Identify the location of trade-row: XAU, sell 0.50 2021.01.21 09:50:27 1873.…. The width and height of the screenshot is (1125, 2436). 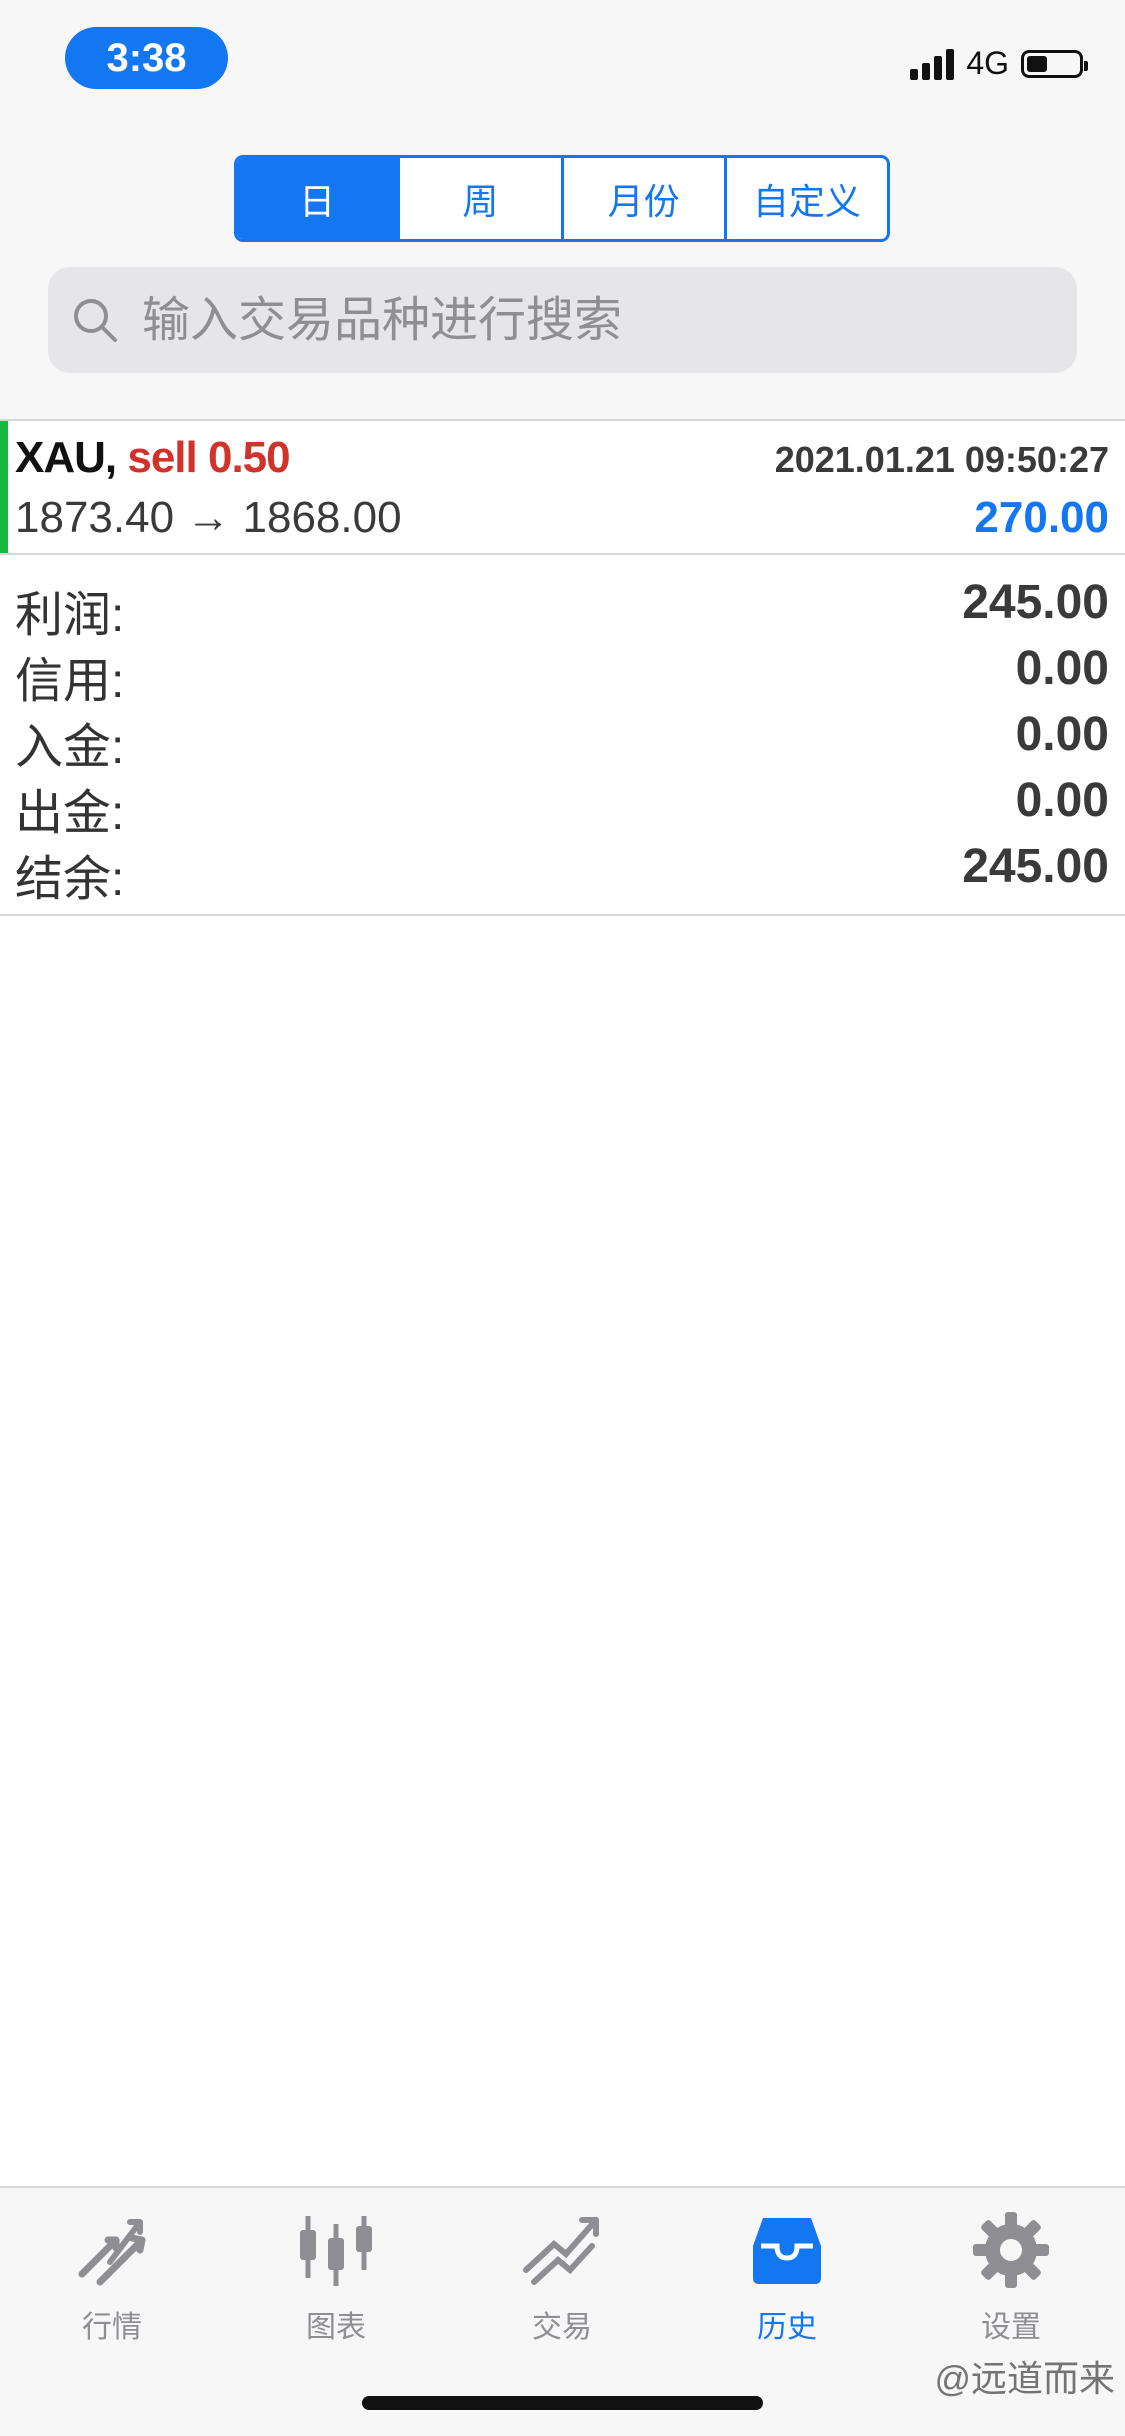
(562, 487).